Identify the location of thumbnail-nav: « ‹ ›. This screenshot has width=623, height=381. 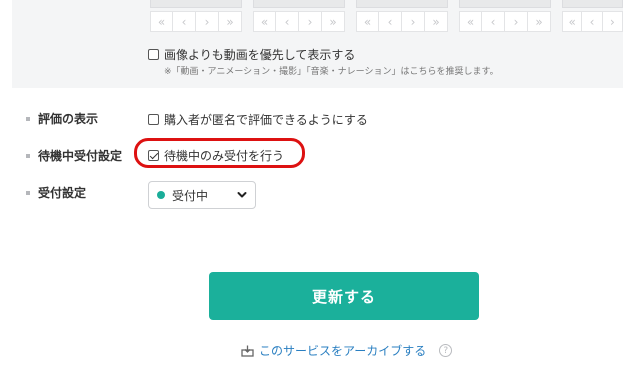
(592, 21).